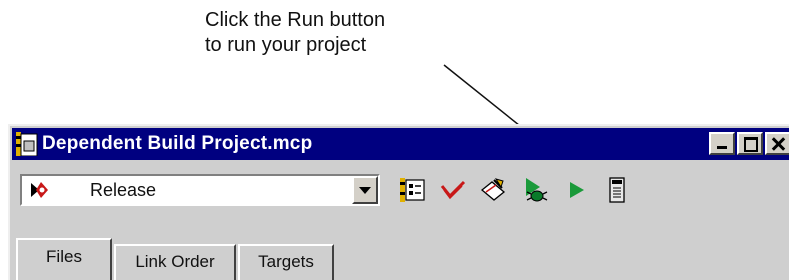 The height and width of the screenshot is (280, 789). What do you see at coordinates (123, 189) in the screenshot?
I see `target-select-value: Release` at bounding box center [123, 189].